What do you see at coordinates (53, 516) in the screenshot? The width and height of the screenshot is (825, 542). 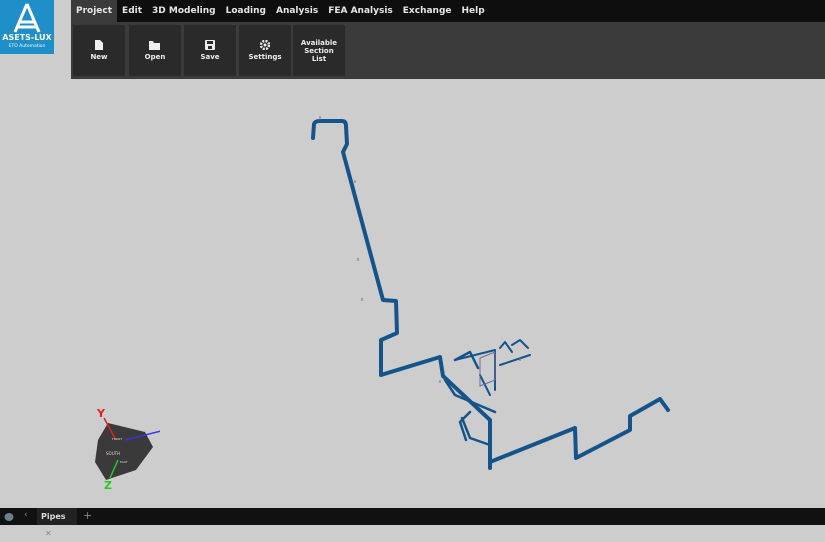 I see `tab-pipes-label: Pipes` at bounding box center [53, 516].